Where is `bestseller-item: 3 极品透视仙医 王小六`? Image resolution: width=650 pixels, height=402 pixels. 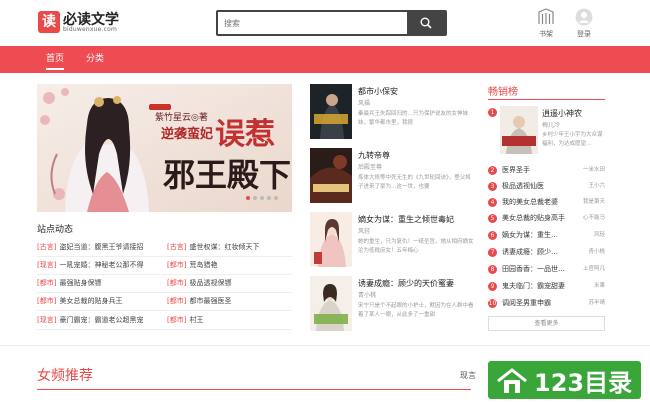
bestseller-item: 3 极品透视仙医 王小六 is located at coordinates (546, 186).